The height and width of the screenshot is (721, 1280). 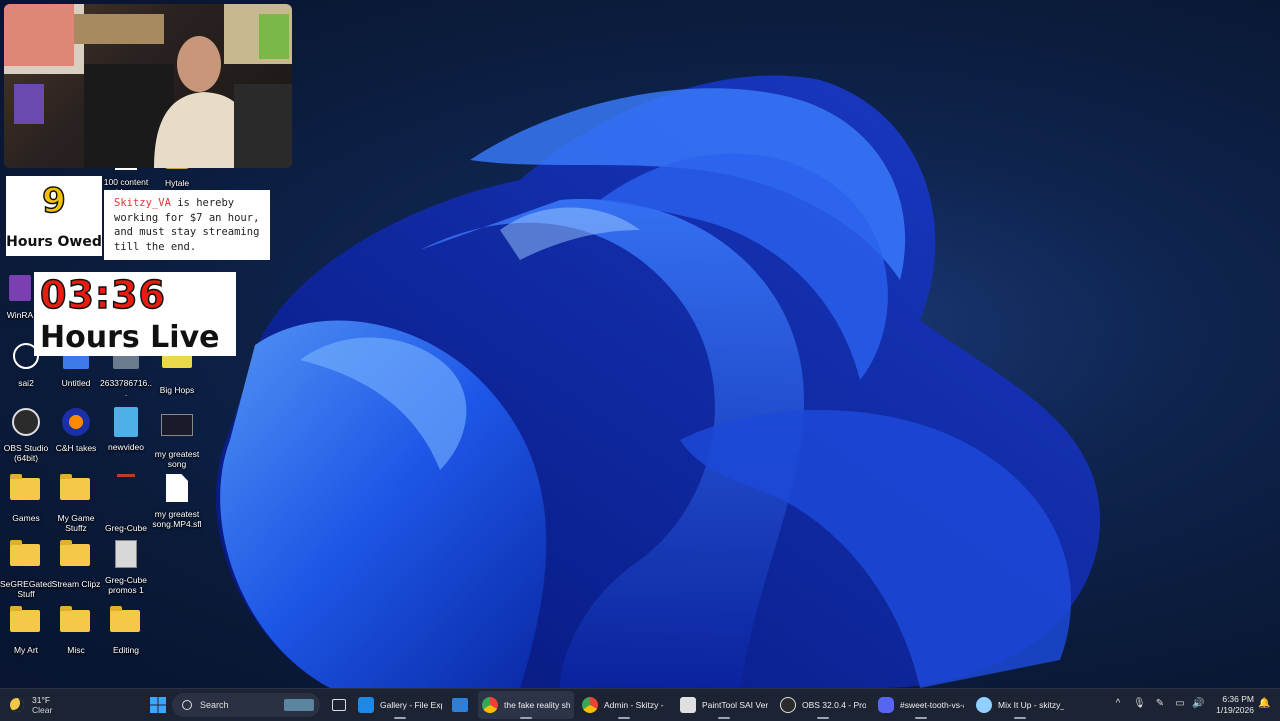 I want to click on windows-icon, so click(x=158, y=705).